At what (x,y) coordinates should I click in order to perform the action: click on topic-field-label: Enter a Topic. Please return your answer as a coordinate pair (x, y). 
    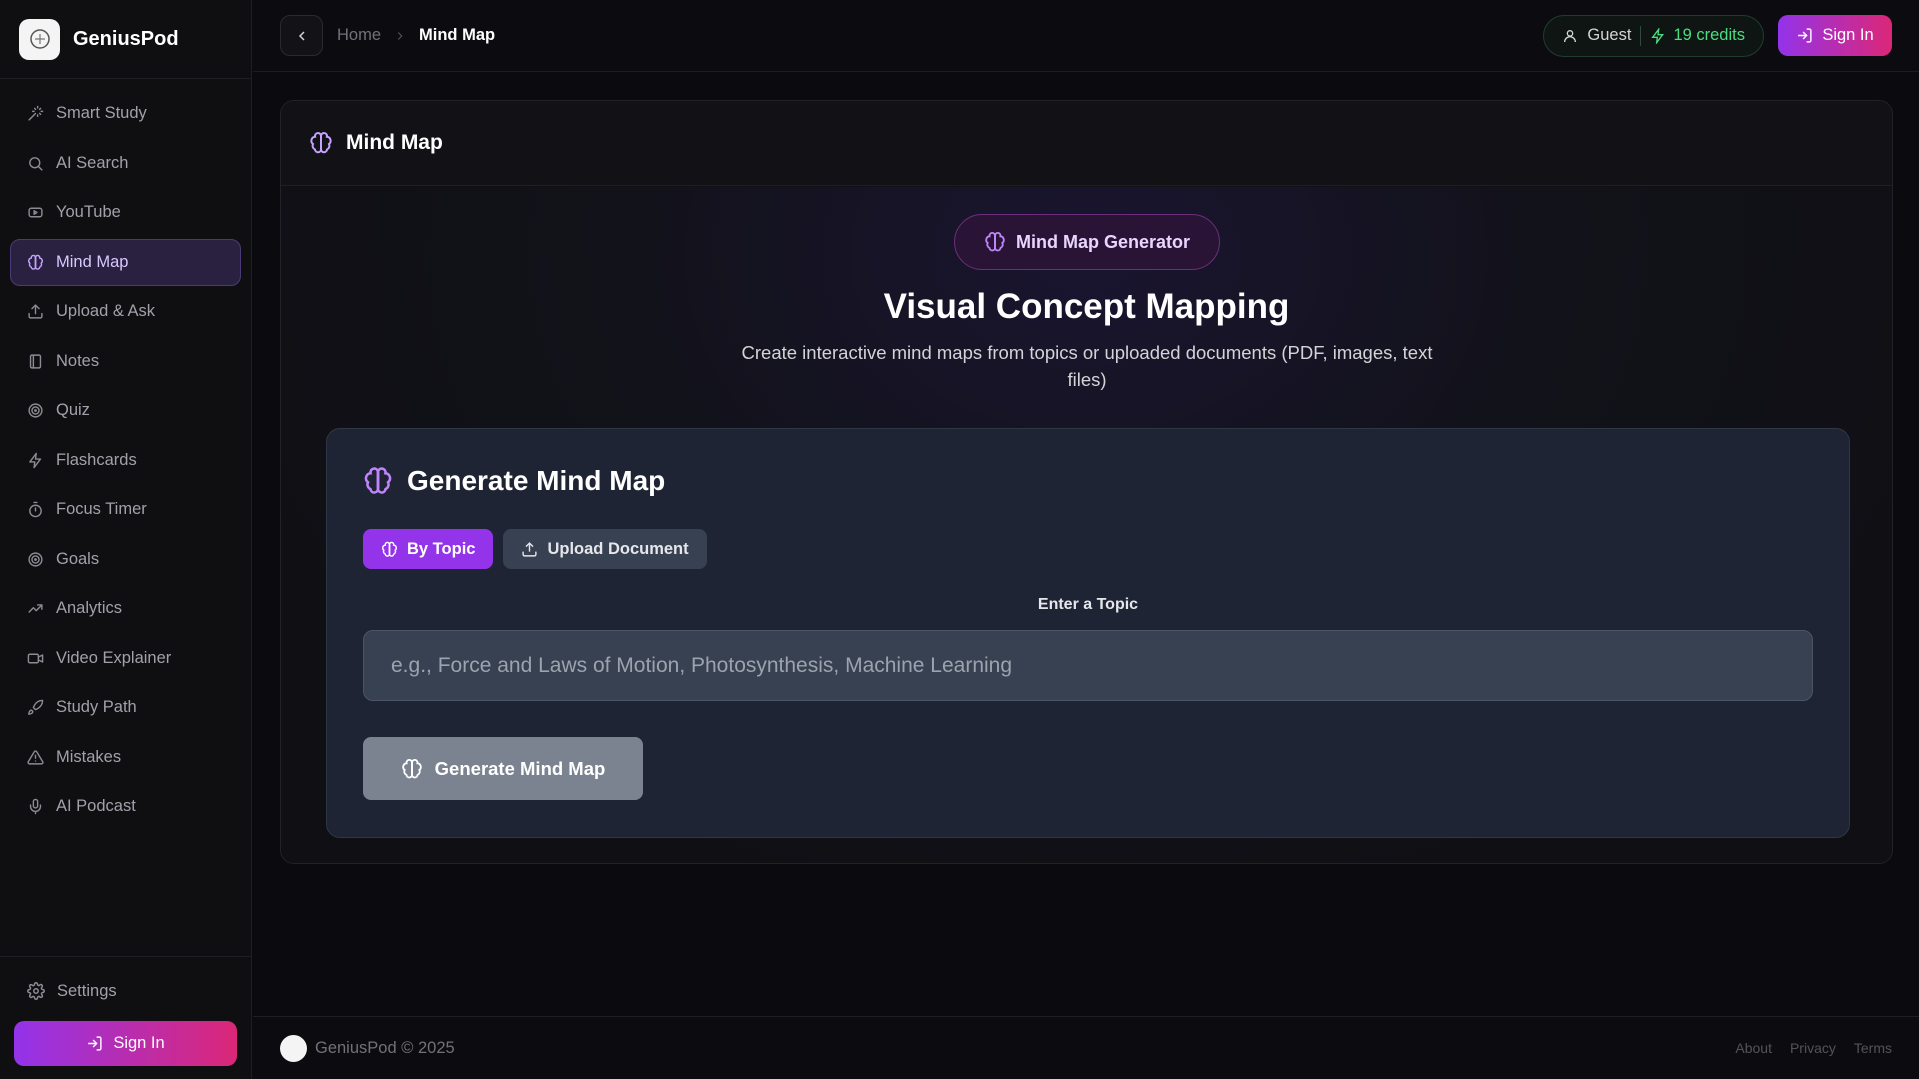
    Looking at the image, I should click on (1088, 604).